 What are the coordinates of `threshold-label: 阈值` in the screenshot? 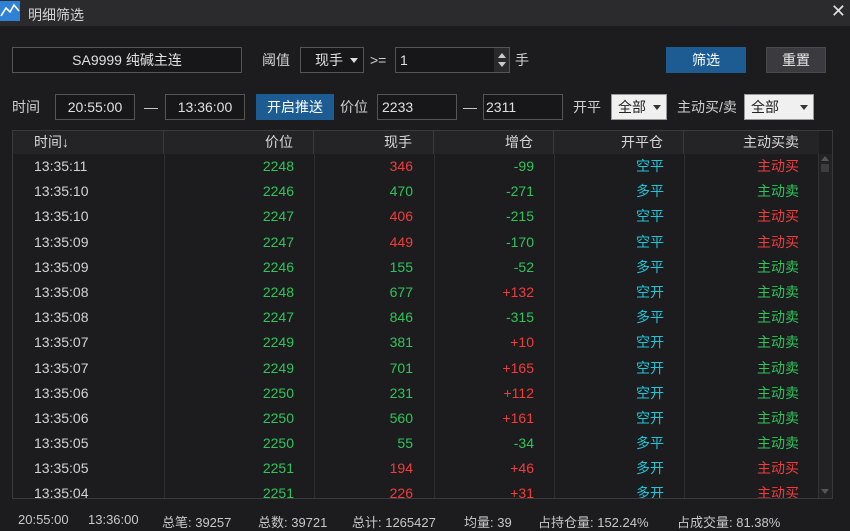 It's located at (276, 60).